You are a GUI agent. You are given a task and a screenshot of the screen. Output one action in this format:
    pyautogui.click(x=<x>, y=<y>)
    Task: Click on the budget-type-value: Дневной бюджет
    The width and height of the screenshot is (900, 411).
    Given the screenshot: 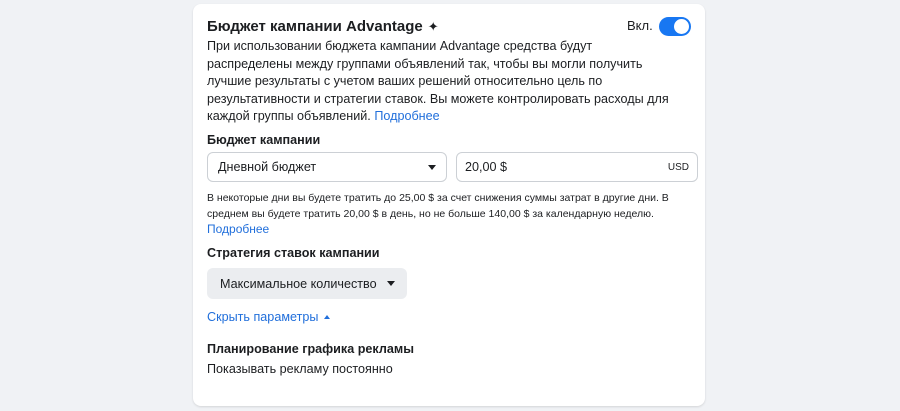 What is the action you would take?
    pyautogui.click(x=267, y=167)
    